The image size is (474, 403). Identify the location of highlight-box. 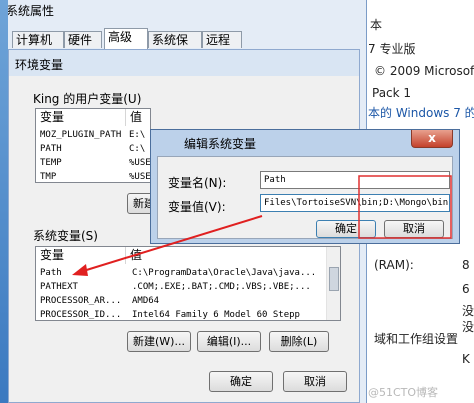
(405, 207).